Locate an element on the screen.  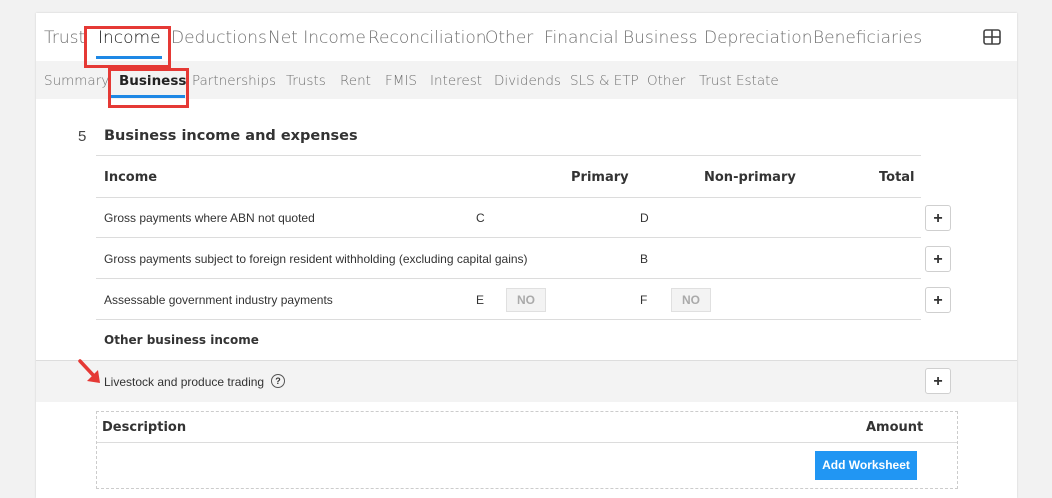
subtab-interest: Interest is located at coordinates (456, 81).